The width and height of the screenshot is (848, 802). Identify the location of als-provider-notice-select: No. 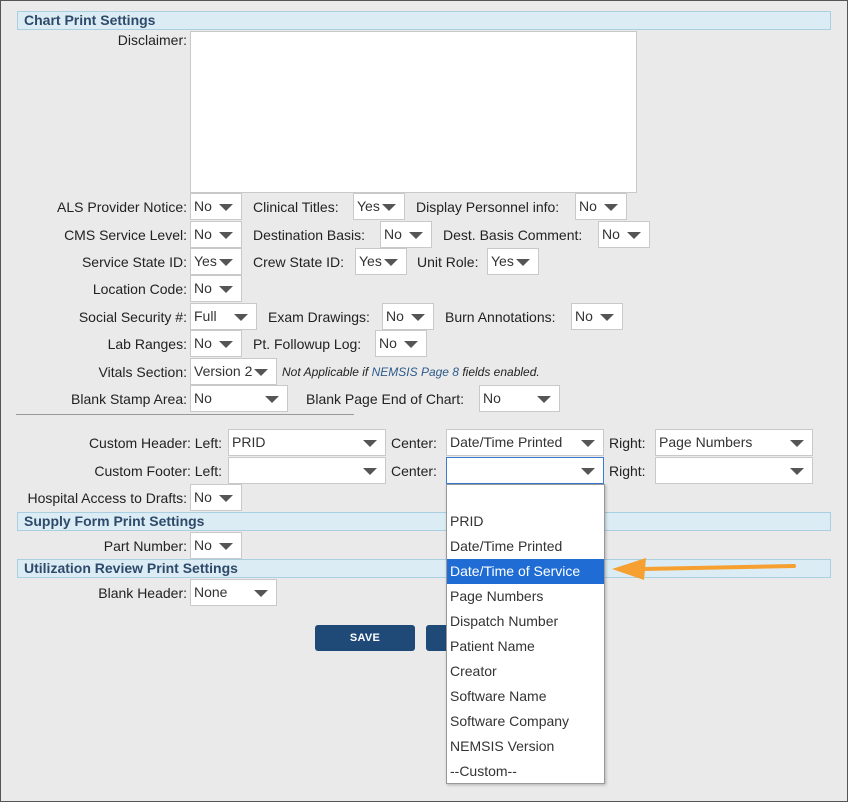
(216, 206).